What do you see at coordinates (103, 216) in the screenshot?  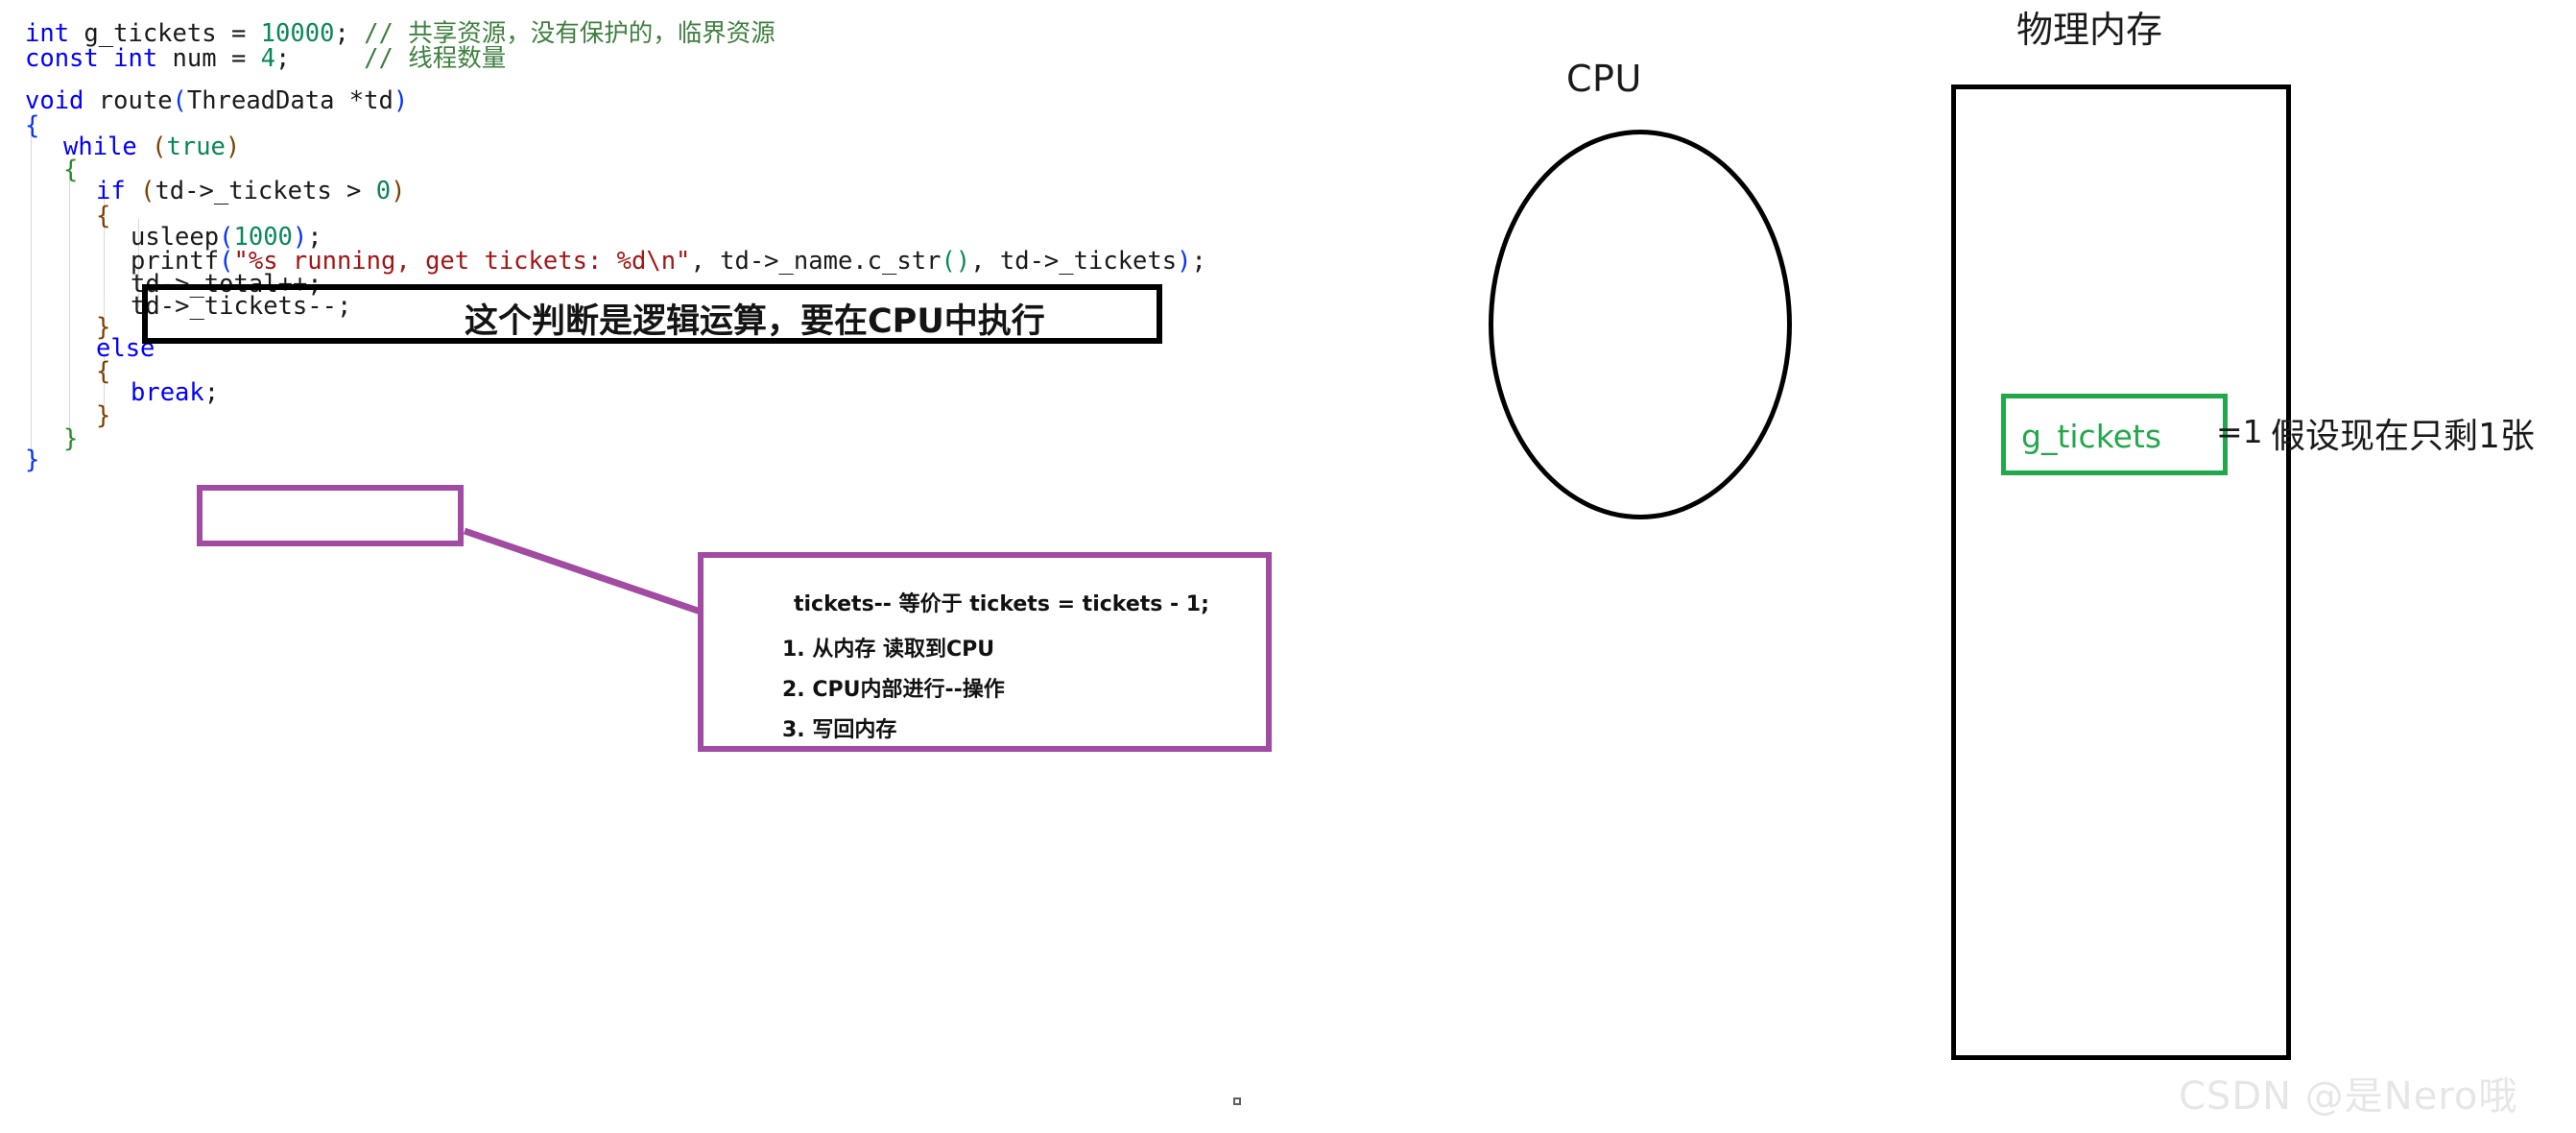 I see `code-line-l8: {` at bounding box center [103, 216].